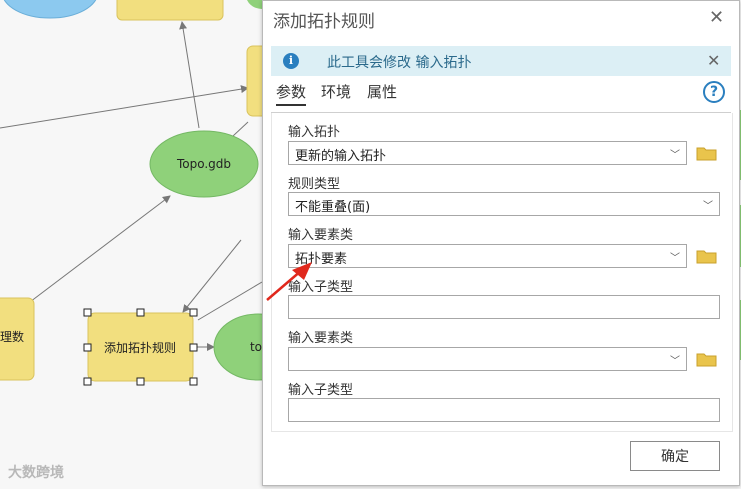 The image size is (741, 489). What do you see at coordinates (50, 9) in the screenshot?
I see `dataset-node-blue` at bounding box center [50, 9].